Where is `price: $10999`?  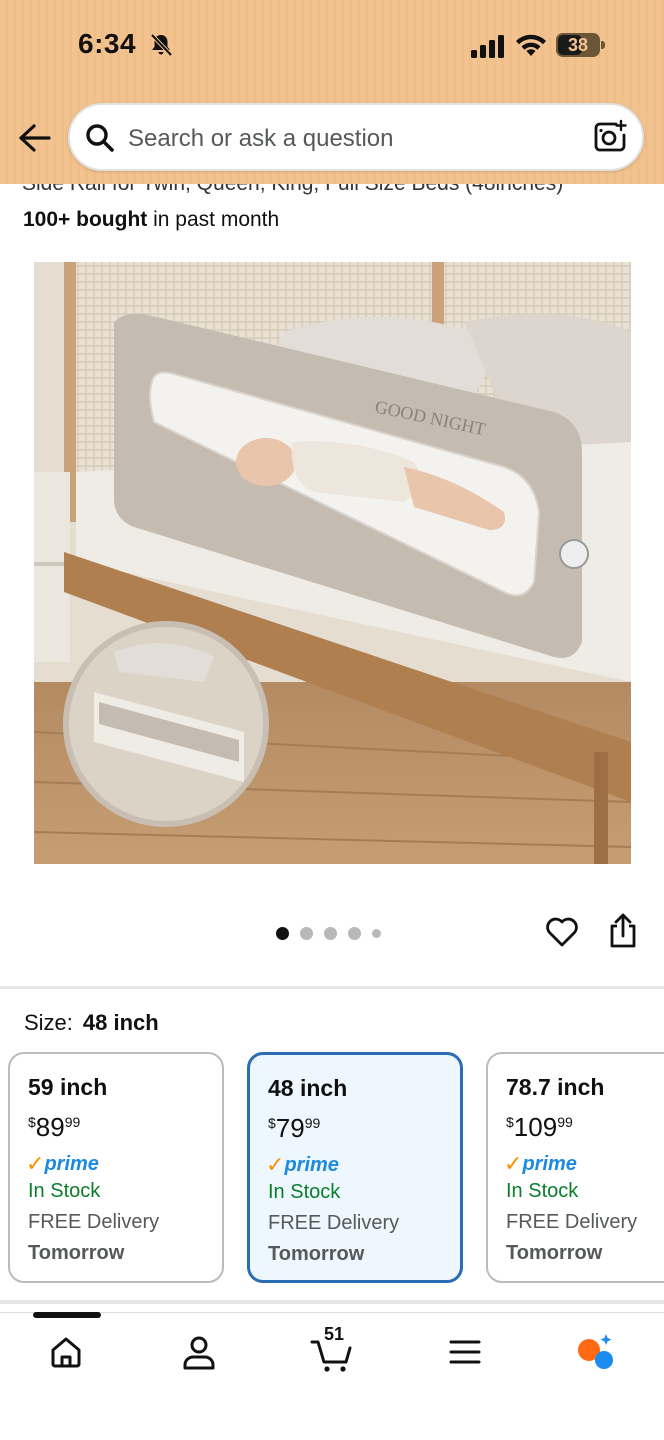
price: $10999 is located at coordinates (539, 1127).